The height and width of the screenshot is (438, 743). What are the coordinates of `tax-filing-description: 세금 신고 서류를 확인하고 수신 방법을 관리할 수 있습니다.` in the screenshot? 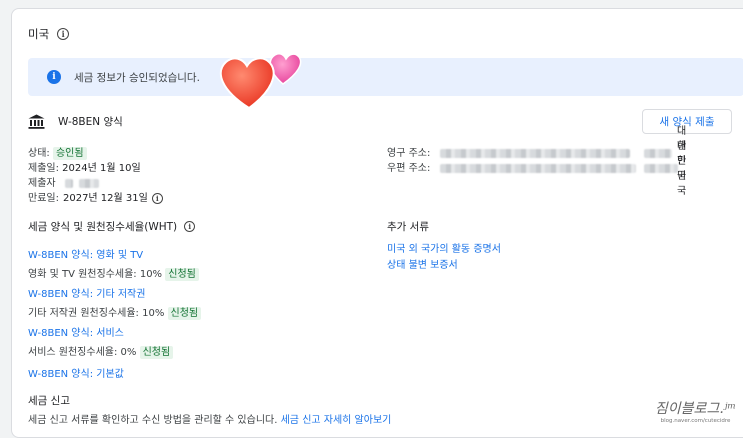 It's located at (153, 420).